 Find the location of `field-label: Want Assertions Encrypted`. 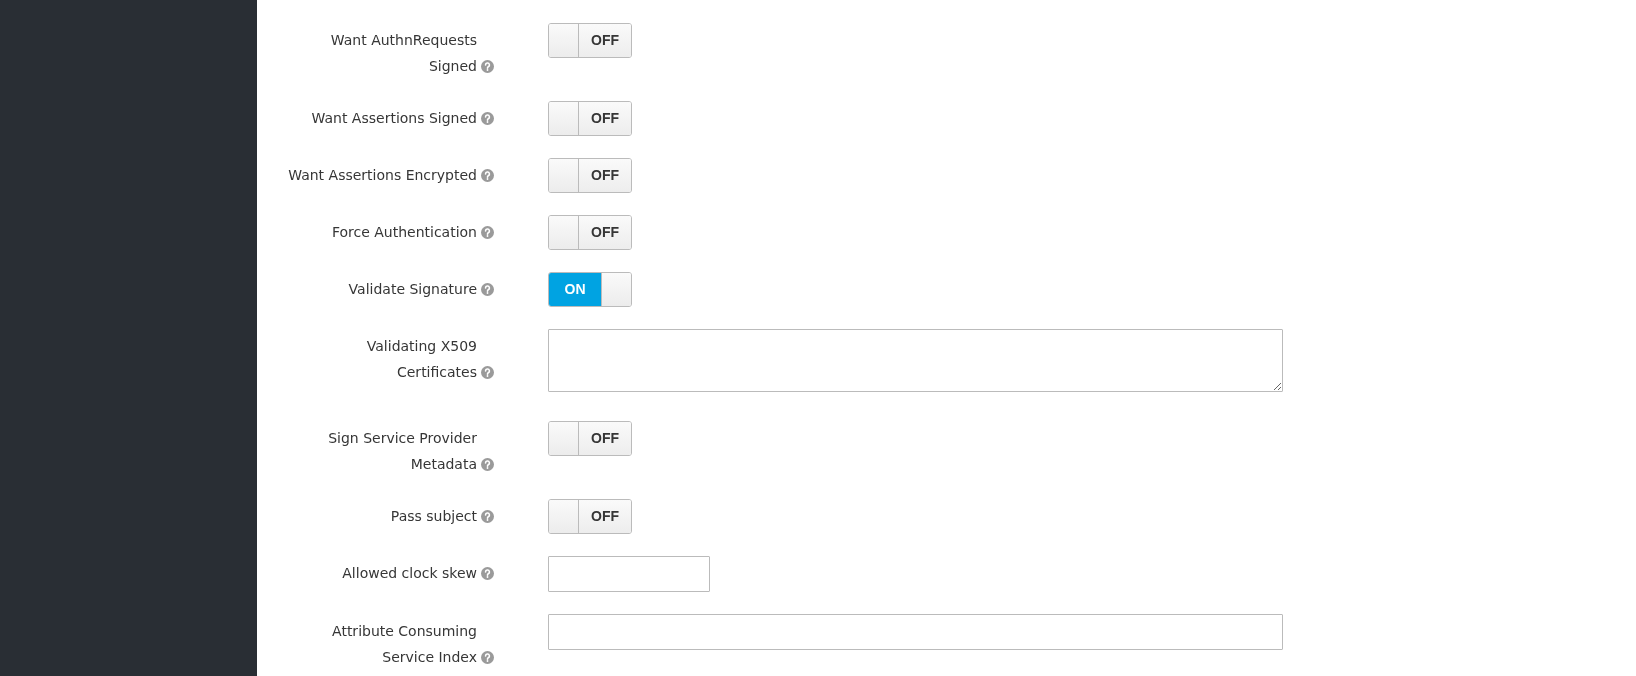

field-label: Want Assertions Encrypted is located at coordinates (382, 175).